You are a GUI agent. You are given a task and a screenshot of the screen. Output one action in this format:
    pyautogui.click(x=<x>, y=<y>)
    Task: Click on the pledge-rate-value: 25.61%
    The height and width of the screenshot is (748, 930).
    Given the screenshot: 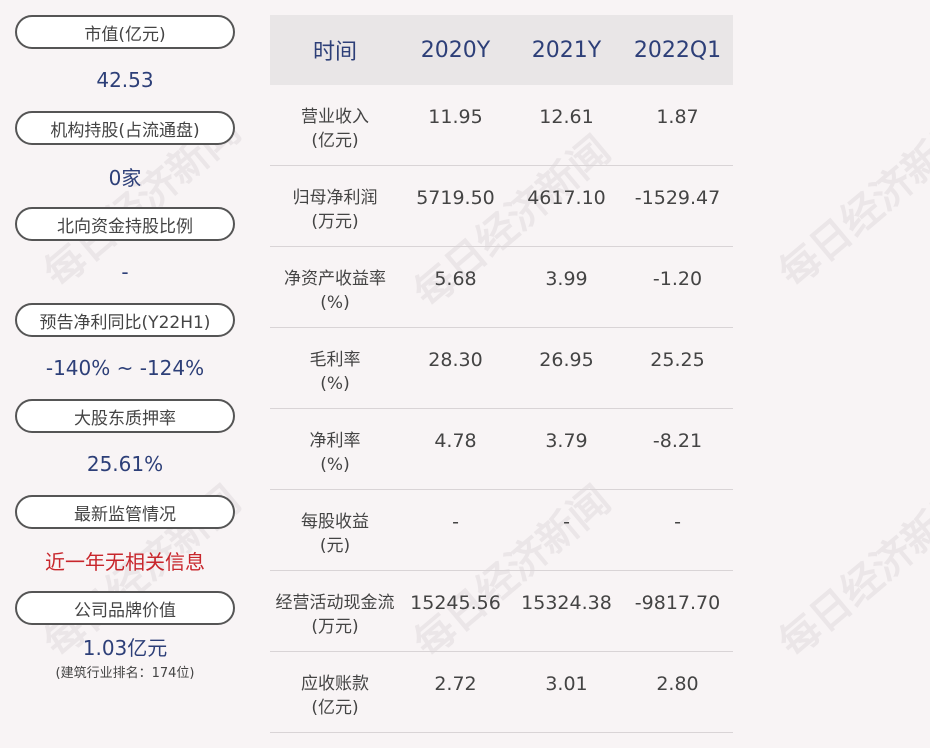 What is the action you would take?
    pyautogui.click(x=125, y=464)
    